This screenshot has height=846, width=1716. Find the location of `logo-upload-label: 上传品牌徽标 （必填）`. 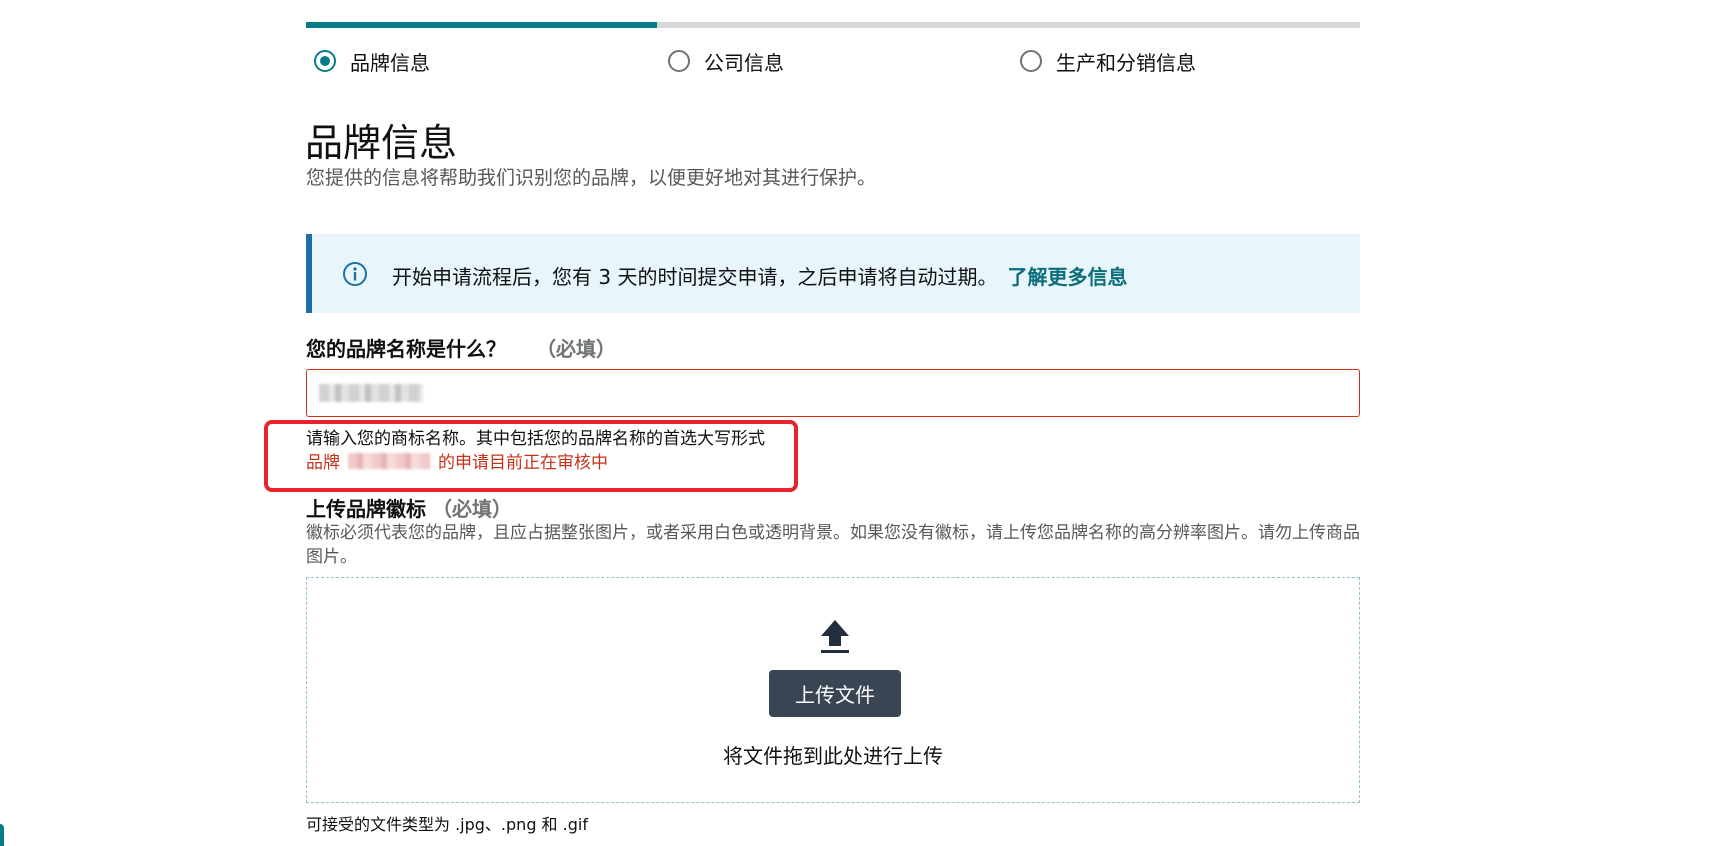

logo-upload-label: 上传品牌徽标 （必填） is located at coordinates (409, 507).